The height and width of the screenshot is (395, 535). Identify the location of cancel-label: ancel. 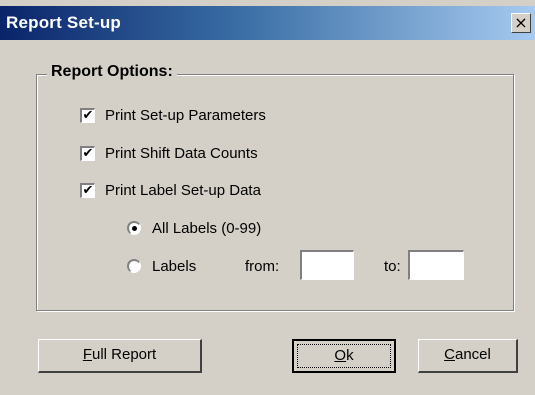
(472, 354).